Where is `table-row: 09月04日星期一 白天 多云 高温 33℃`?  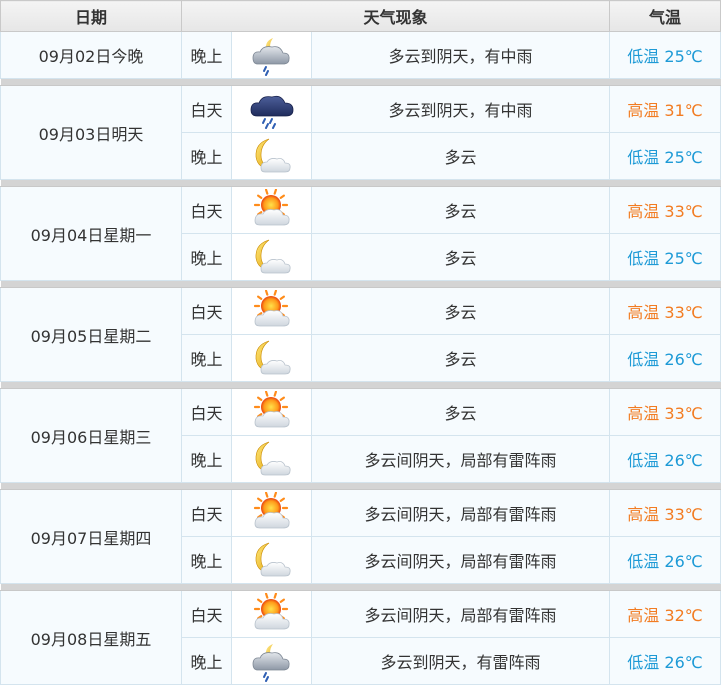
table-row: 09月04日星期一 白天 多云 高温 33℃ is located at coordinates (360, 233).